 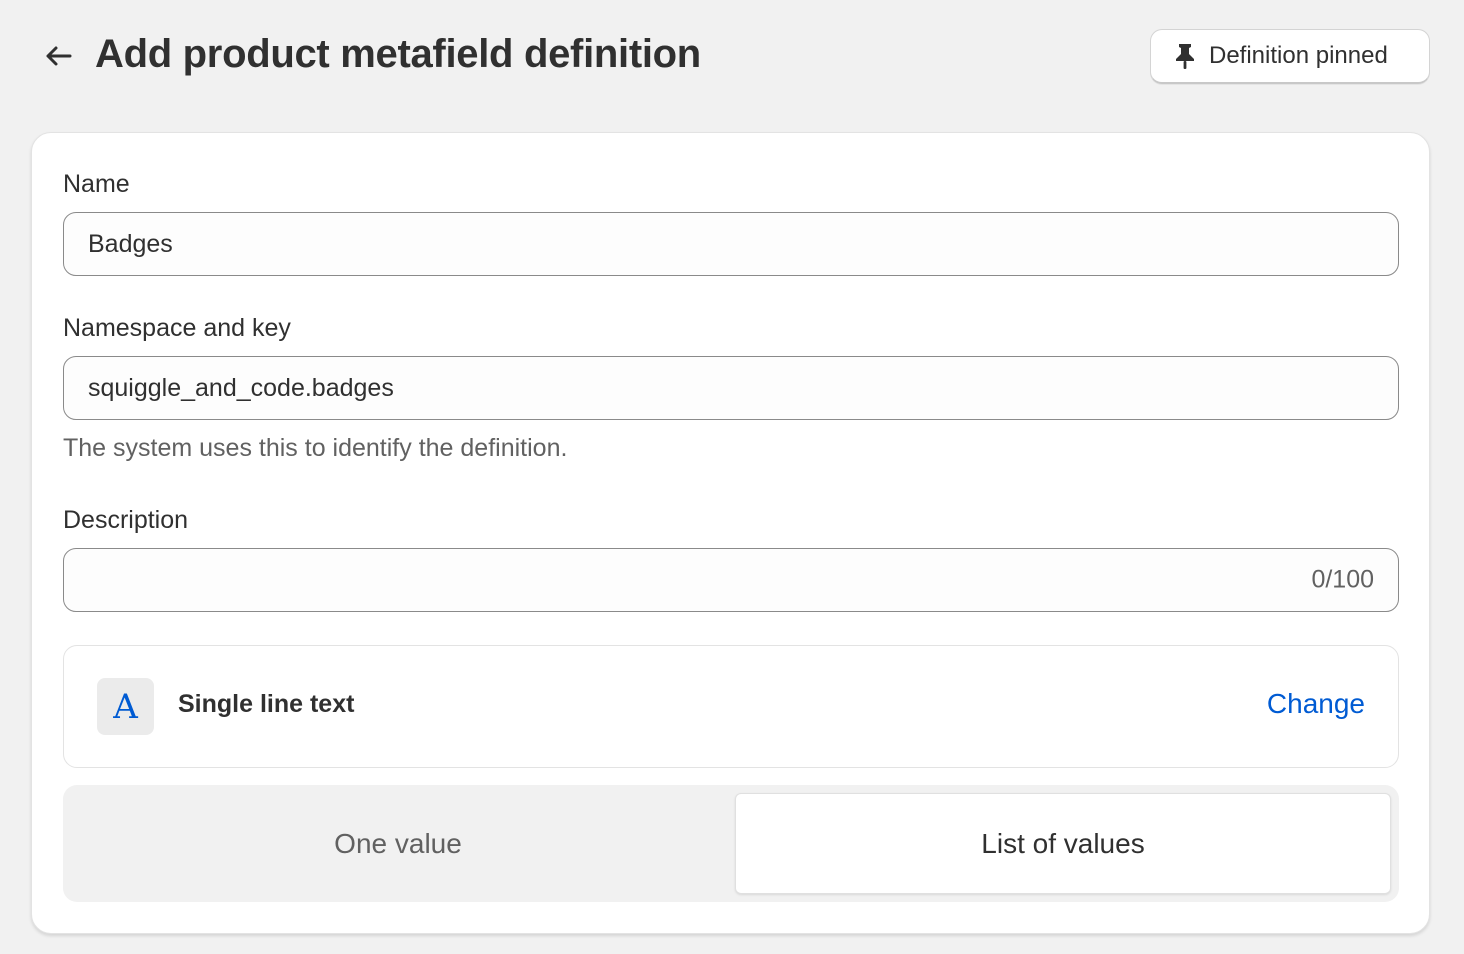 What do you see at coordinates (731, 706) in the screenshot?
I see `type-selector: A Single line text Change` at bounding box center [731, 706].